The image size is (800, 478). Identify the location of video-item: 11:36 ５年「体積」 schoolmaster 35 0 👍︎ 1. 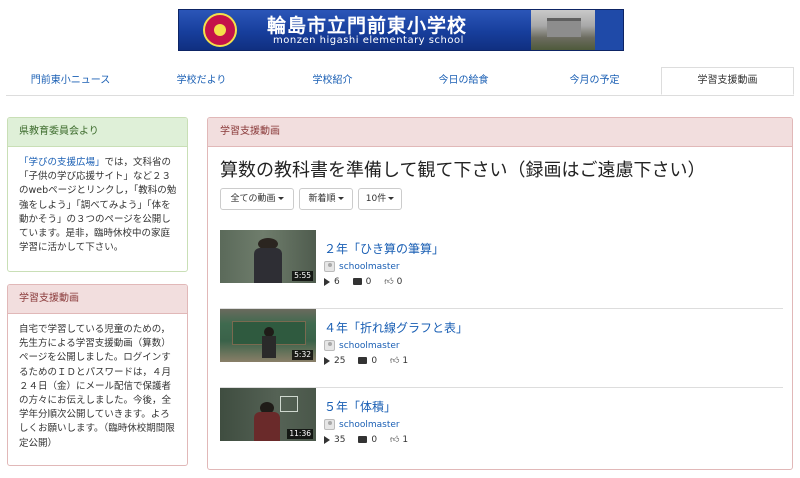
(501, 427).